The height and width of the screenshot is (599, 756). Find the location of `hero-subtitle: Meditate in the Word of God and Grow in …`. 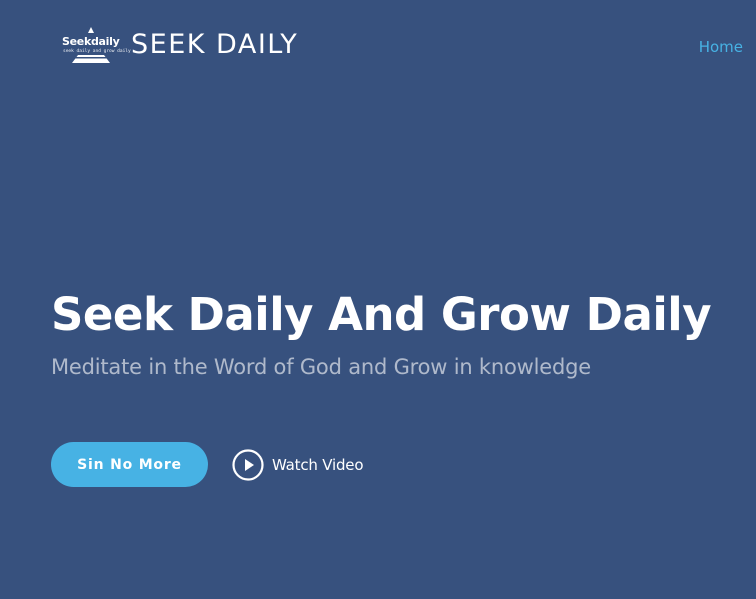

hero-subtitle: Meditate in the Word of God and Grow in … is located at coordinates (321, 367).